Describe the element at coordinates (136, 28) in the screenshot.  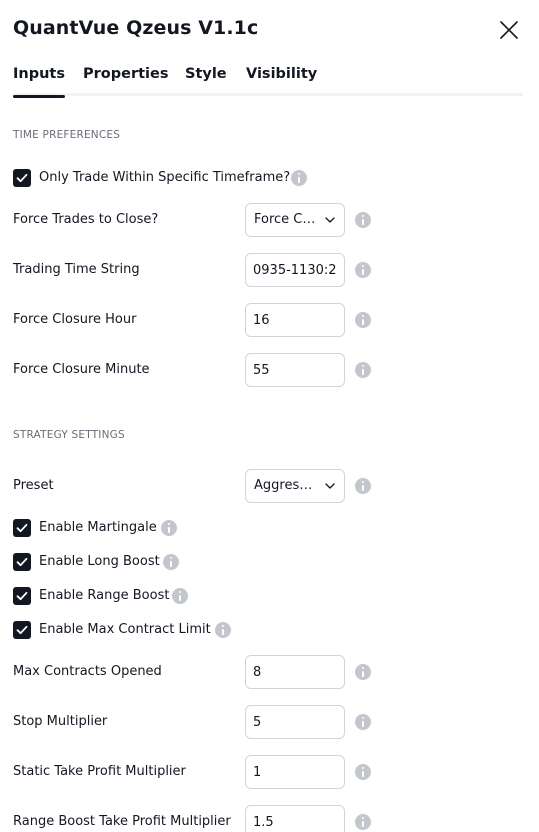
I see `dialog-title: QuantVue Qzeus V1.1c` at that location.